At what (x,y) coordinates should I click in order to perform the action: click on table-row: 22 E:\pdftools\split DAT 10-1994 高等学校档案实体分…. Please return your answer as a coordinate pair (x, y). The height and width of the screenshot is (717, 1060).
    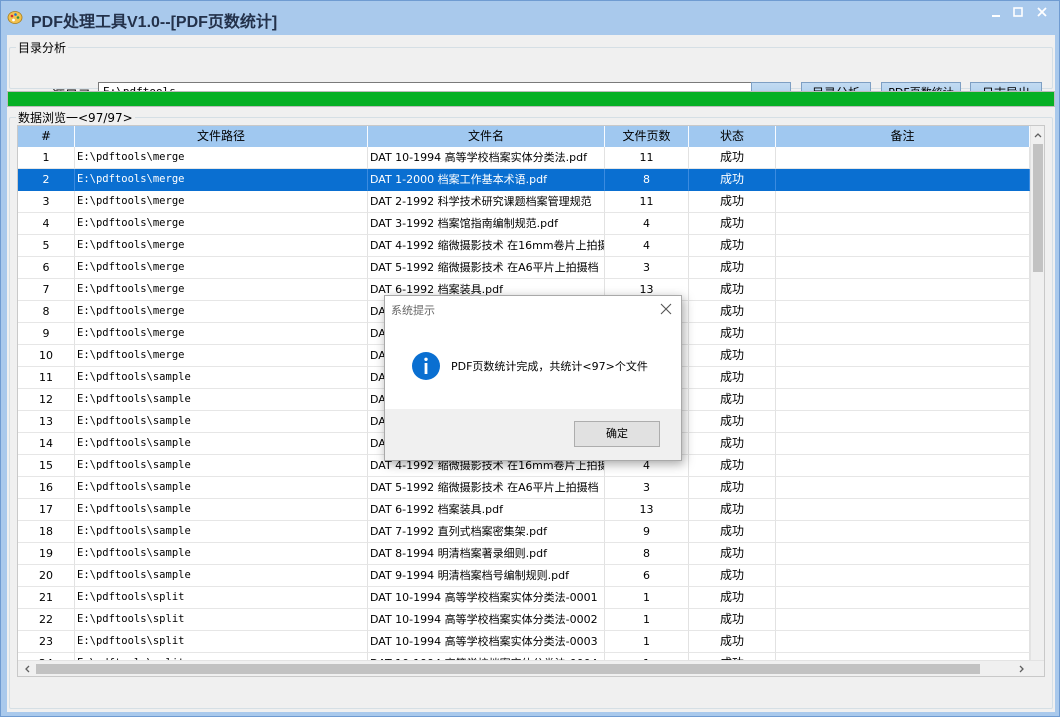
    Looking at the image, I should click on (524, 620).